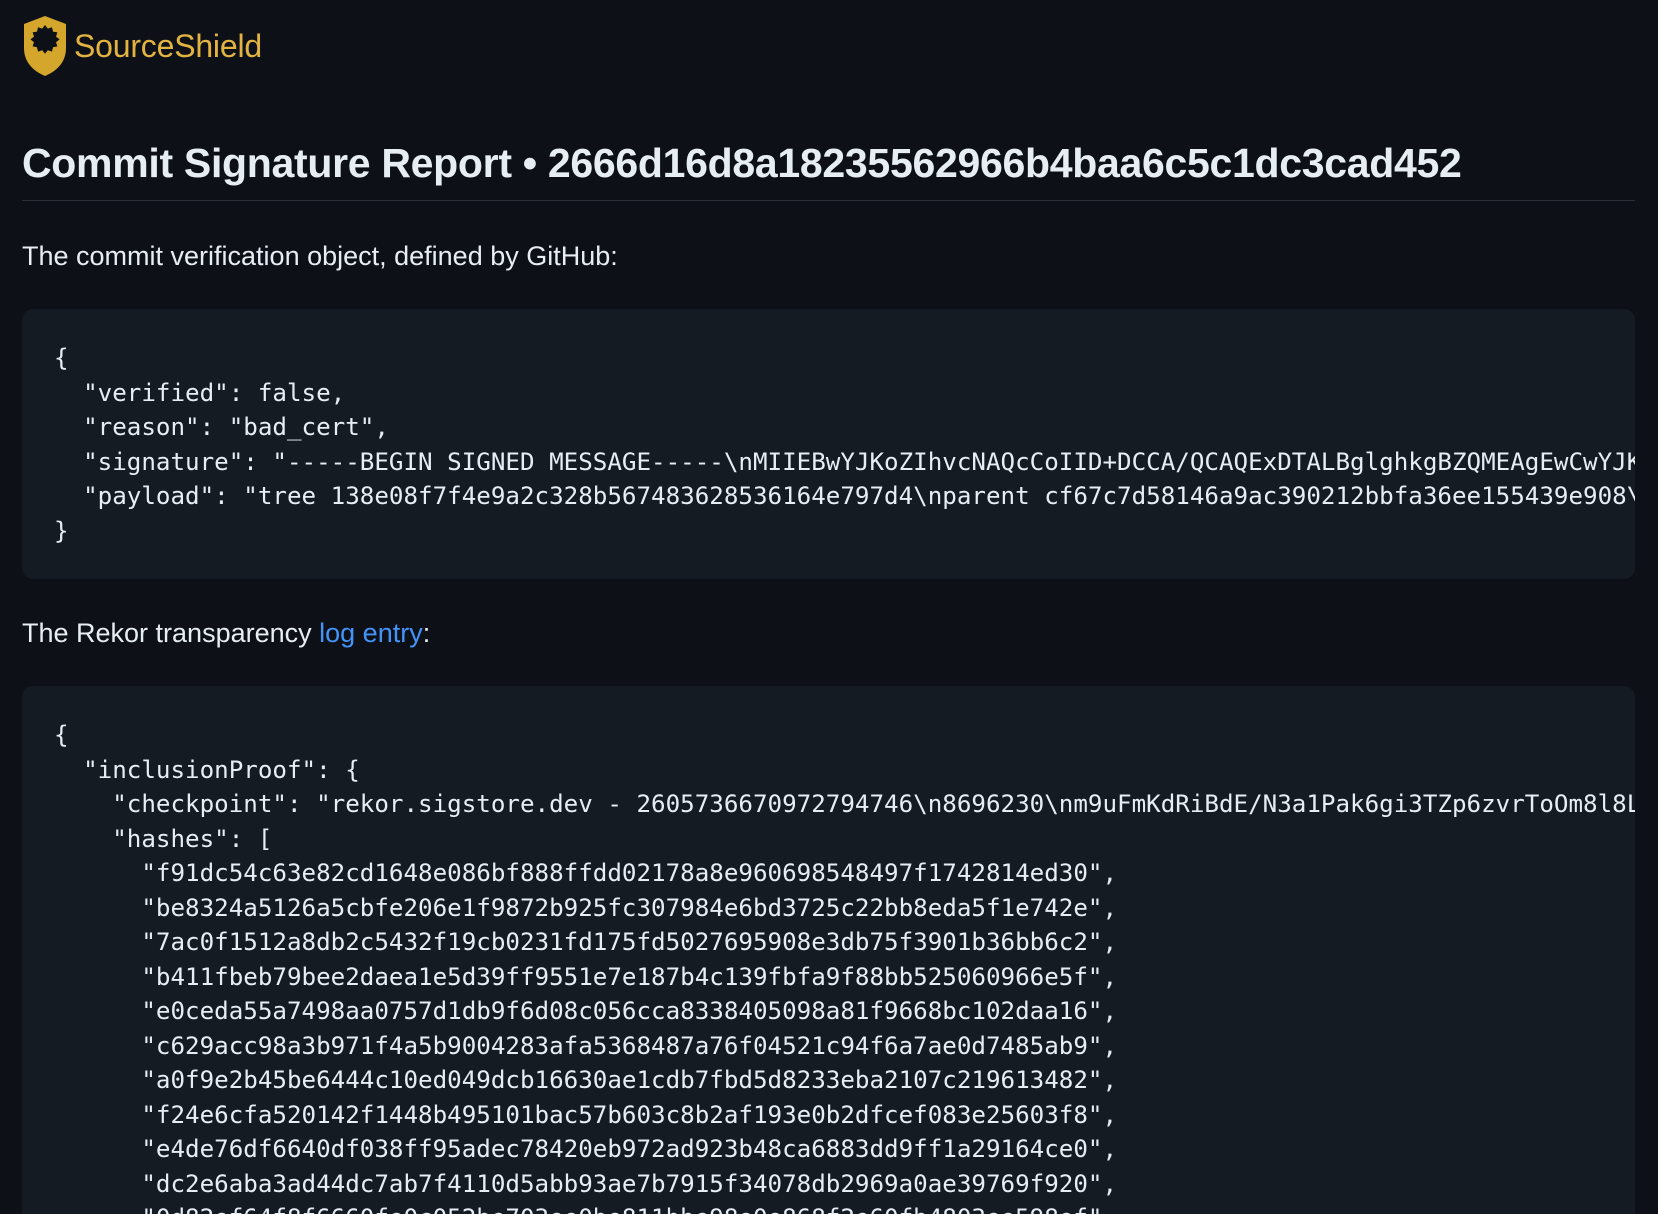  What do you see at coordinates (221, 427) in the screenshot?
I see `code-line: "reason": "bad_cert",` at bounding box center [221, 427].